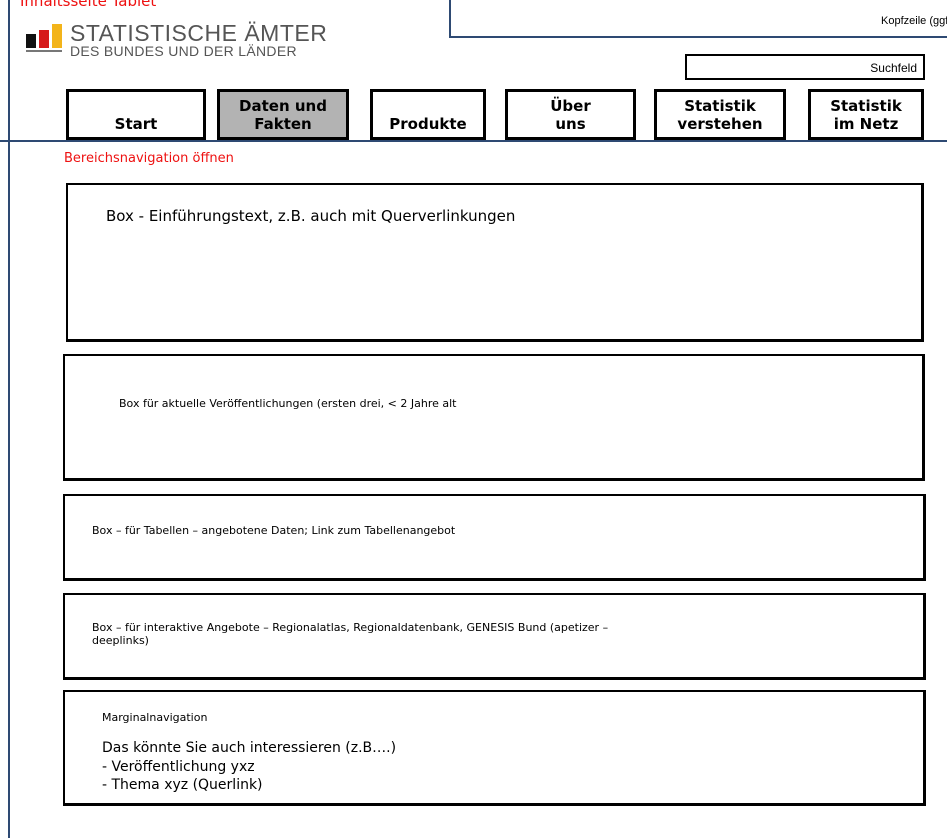  What do you see at coordinates (9, 419) in the screenshot?
I see `left-frame-line` at bounding box center [9, 419].